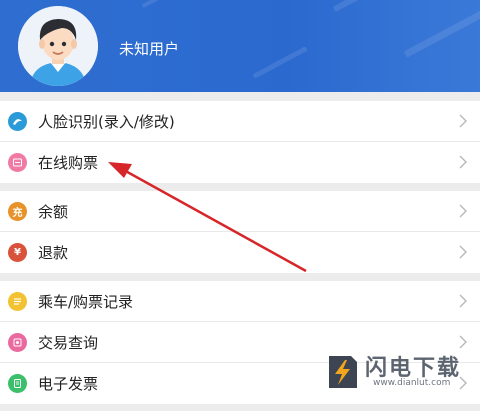 This screenshot has height=411, width=480. I want to click on watermark: 闪电下载 www.dianlut.com, so click(400, 373).